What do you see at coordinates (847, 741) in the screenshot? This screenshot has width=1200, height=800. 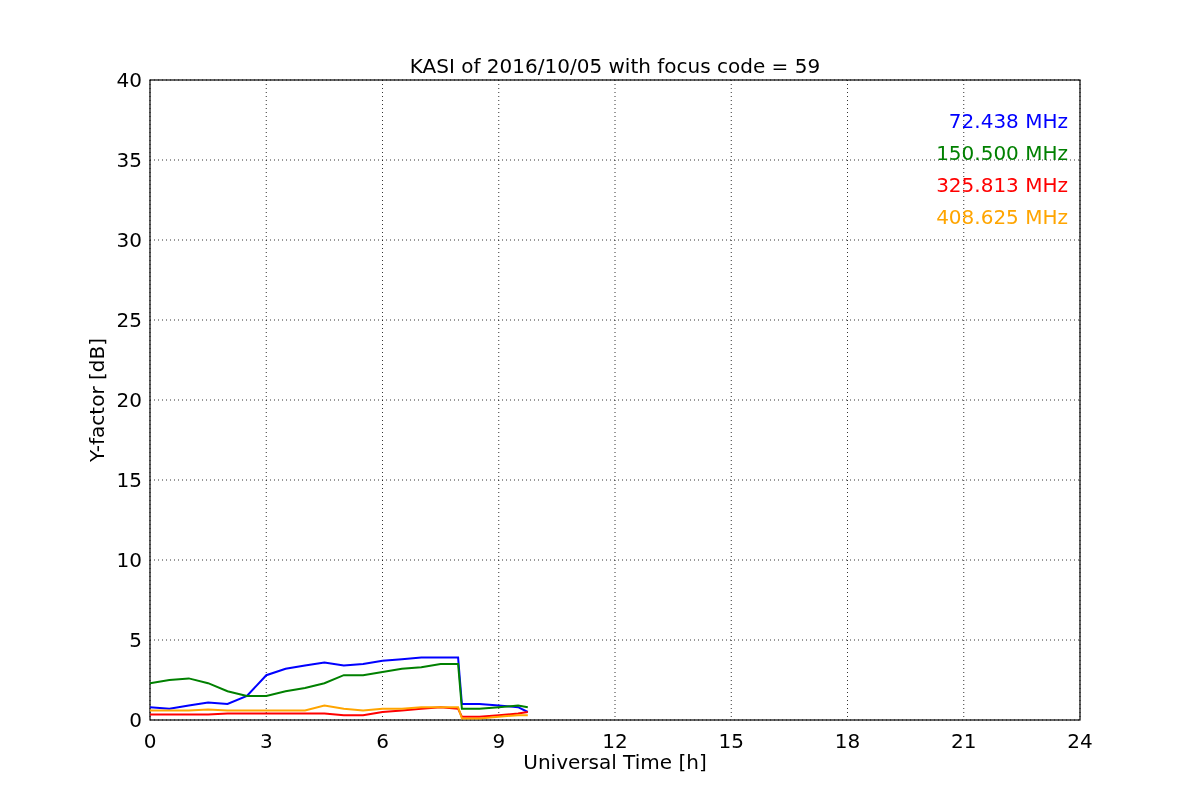 I see `x-tick-label: 18` at bounding box center [847, 741].